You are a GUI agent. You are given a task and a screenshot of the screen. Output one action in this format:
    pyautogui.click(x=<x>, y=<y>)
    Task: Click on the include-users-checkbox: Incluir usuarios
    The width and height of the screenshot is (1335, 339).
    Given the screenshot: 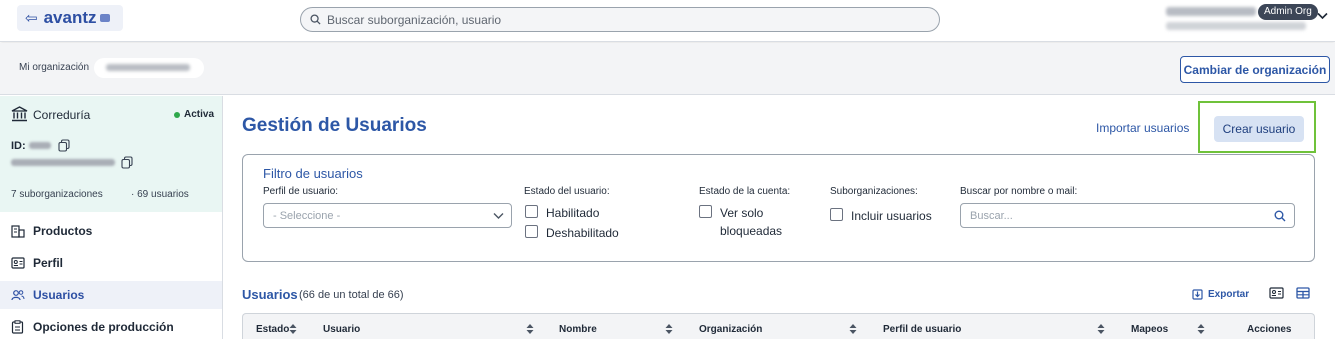 What is the action you would take?
    pyautogui.click(x=881, y=216)
    